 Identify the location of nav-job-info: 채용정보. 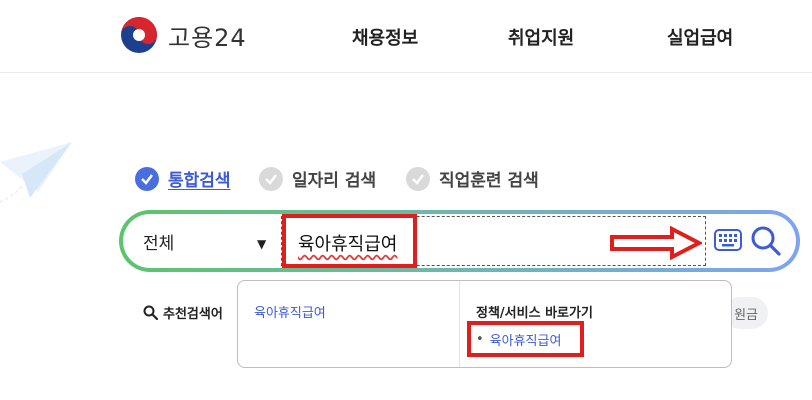
(385, 37).